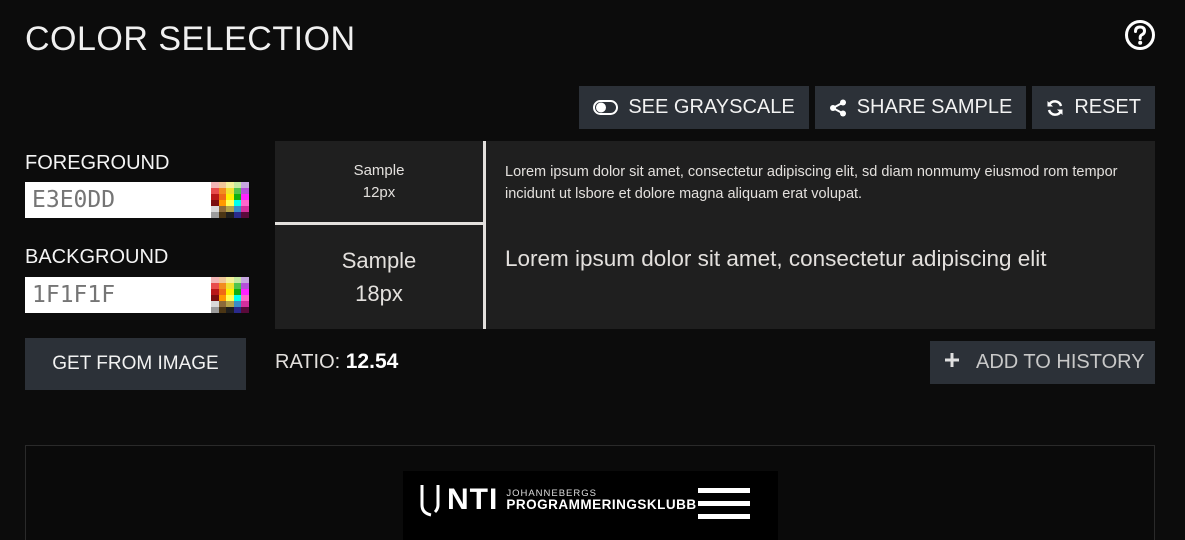 The width and height of the screenshot is (1185, 540). I want to click on ratio-value: 12.54, so click(372, 361).